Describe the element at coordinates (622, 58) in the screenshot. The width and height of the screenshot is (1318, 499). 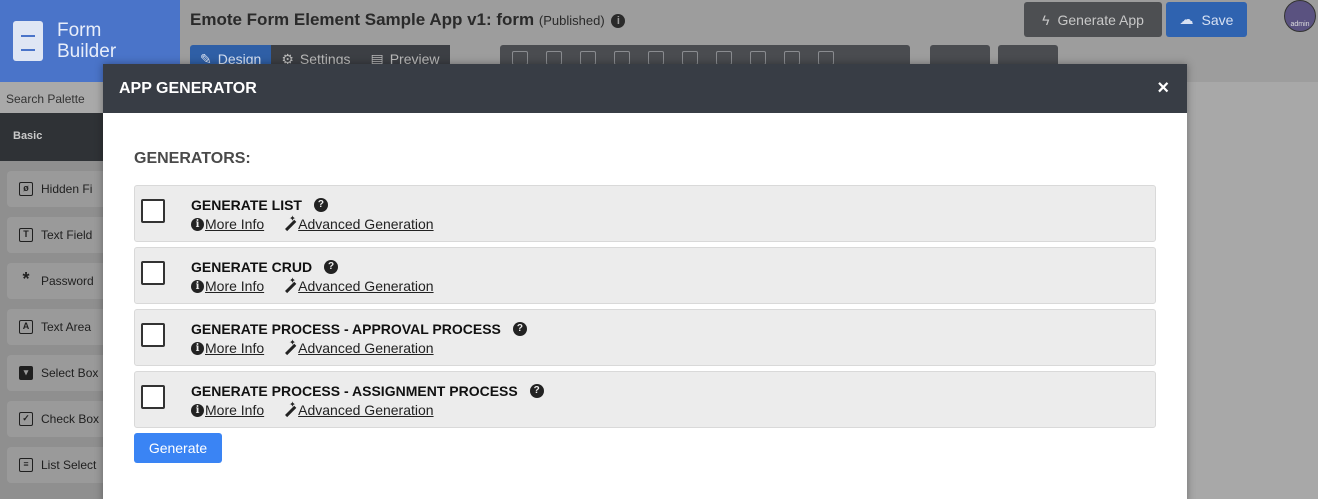
I see `eye-icon` at that location.